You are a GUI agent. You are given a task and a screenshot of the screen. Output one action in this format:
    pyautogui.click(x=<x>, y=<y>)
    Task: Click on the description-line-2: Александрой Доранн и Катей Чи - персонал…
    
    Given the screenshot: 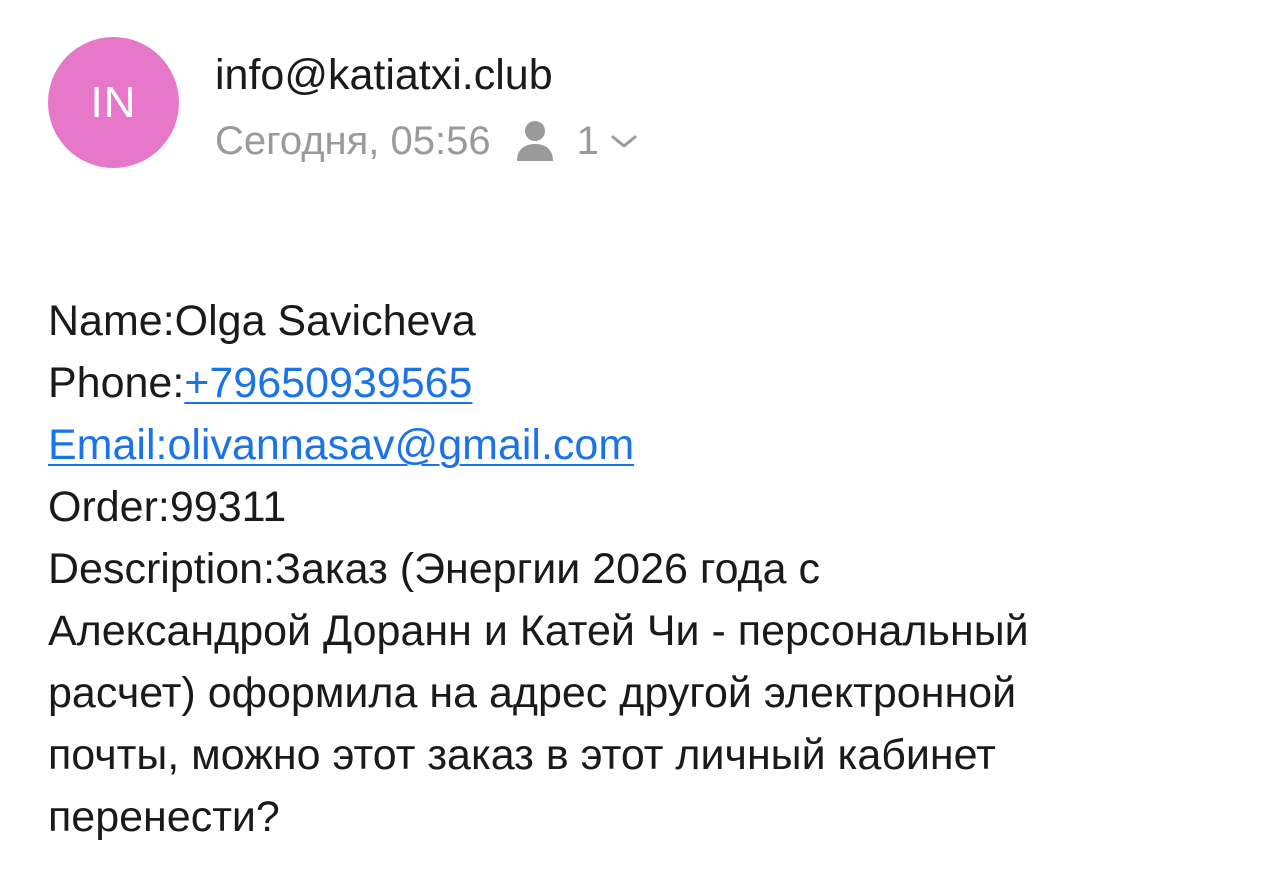 What is the action you would take?
    pyautogui.click(x=538, y=631)
    